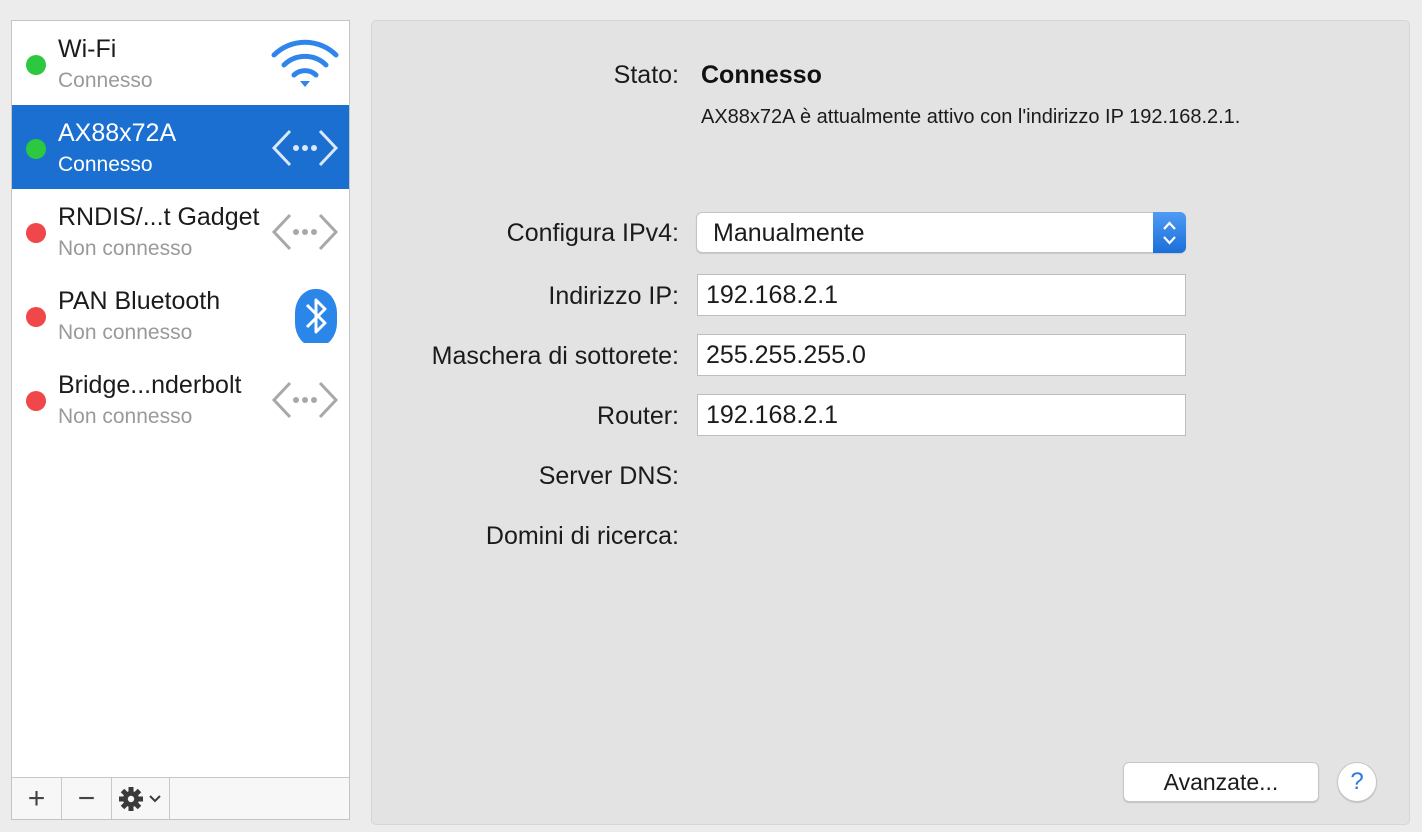  I want to click on subnet-mask-input, so click(941, 355).